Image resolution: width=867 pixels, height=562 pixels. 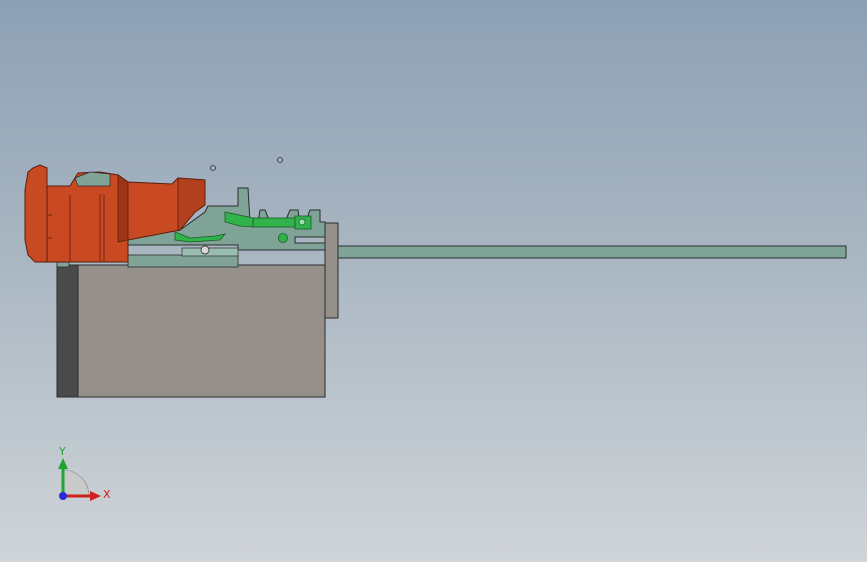 What do you see at coordinates (63, 496) in the screenshot?
I see `z-axis-dot` at bounding box center [63, 496].